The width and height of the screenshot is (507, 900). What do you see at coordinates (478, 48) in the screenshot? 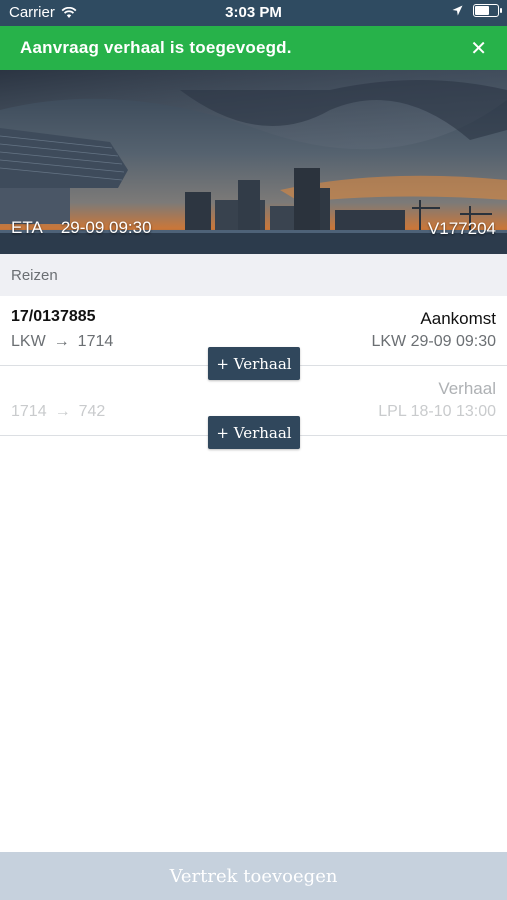
I see `close-icon: ✕` at bounding box center [478, 48].